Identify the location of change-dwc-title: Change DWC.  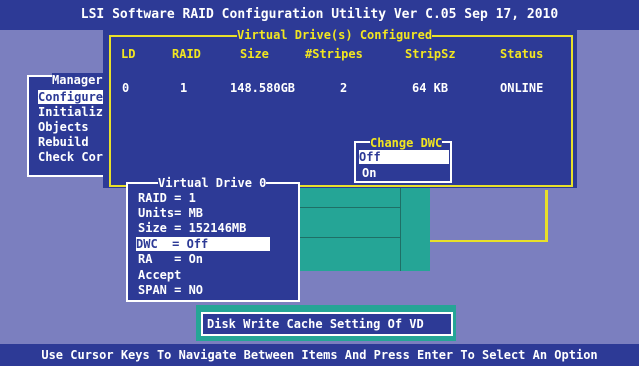
(406, 143).